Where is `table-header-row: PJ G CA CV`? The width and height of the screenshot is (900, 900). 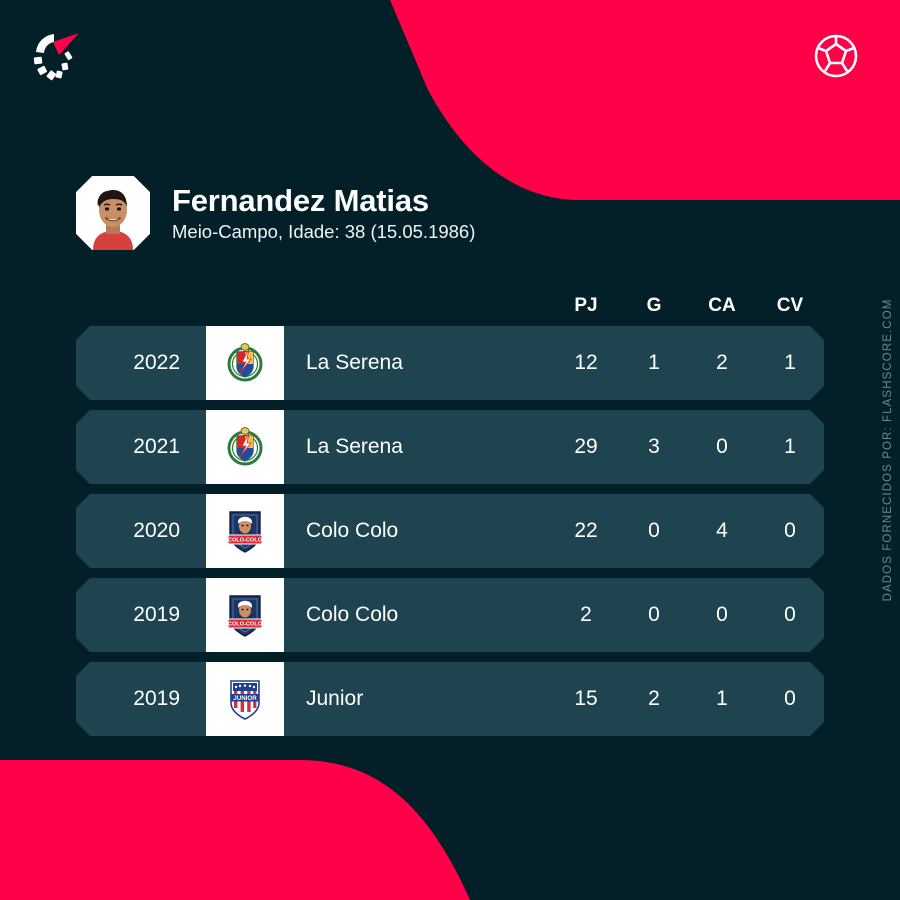 table-header-row: PJ G CA CV is located at coordinates (450, 306).